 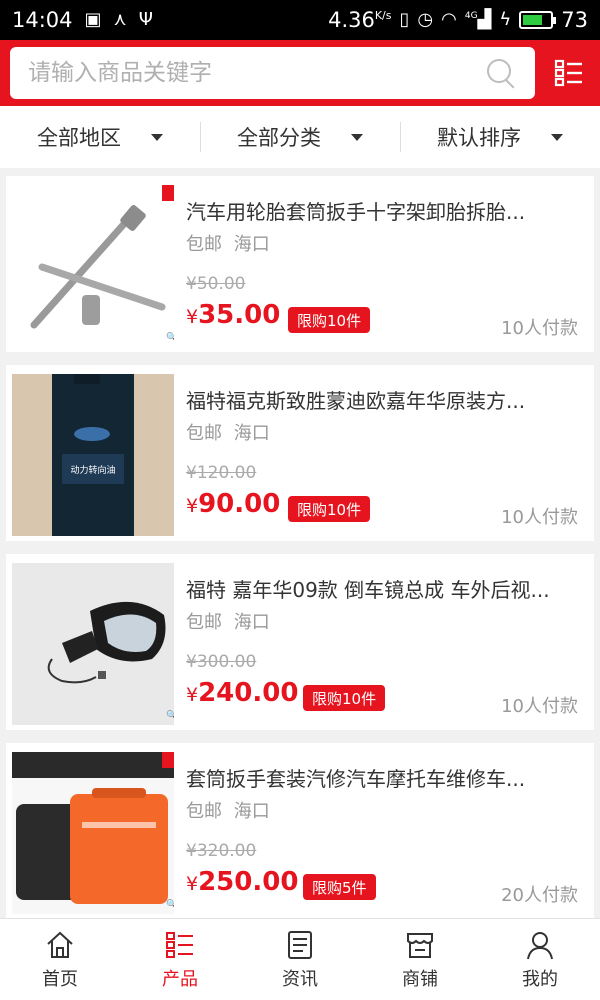 What do you see at coordinates (360, 20) in the screenshot?
I see `network-speed: 4.36K/s` at bounding box center [360, 20].